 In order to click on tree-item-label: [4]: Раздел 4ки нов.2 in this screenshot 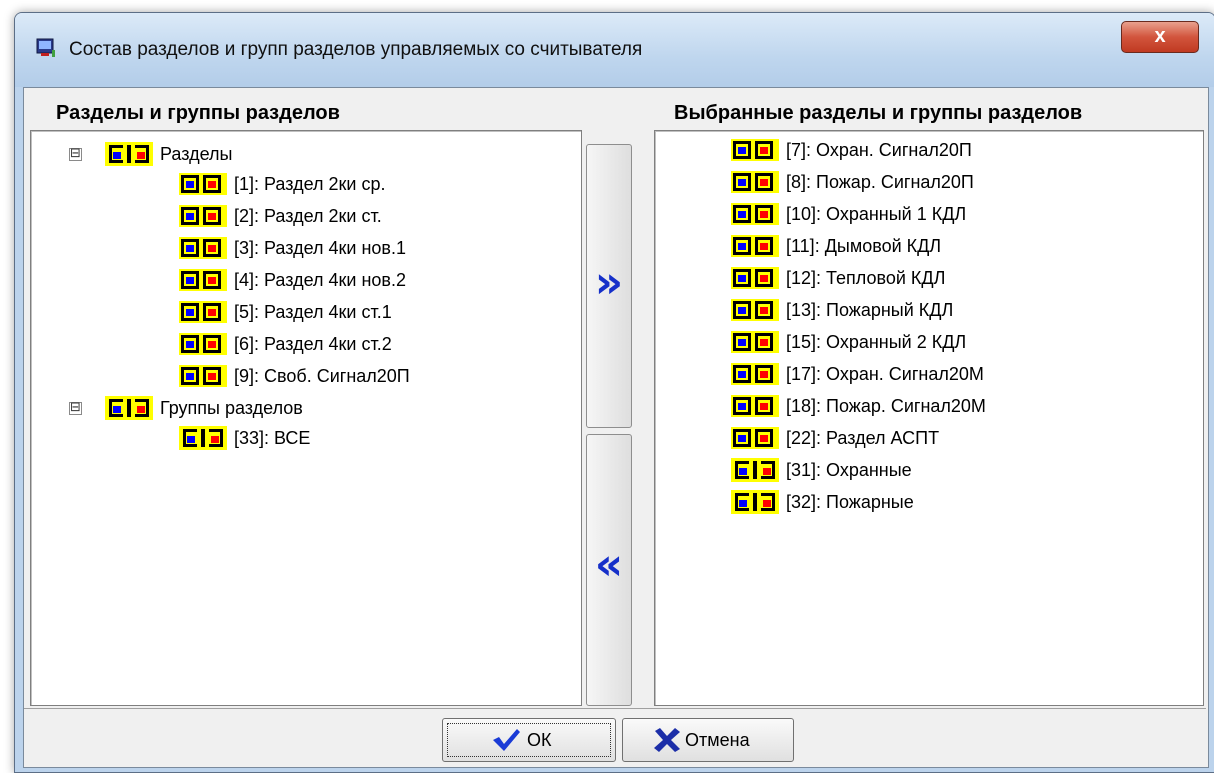, I will do `click(320, 279)`.